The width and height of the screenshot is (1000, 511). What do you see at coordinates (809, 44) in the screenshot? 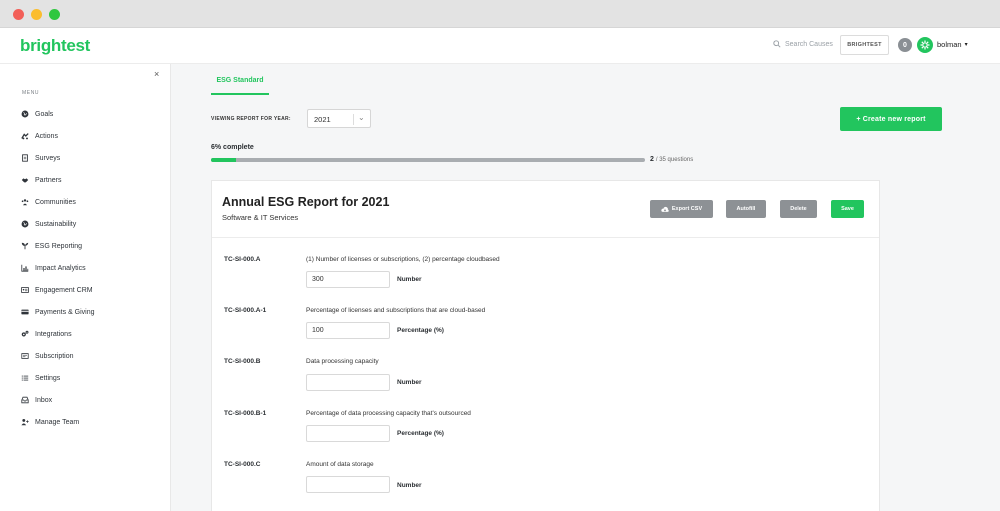
I see `search-placeholder: Search Causes` at bounding box center [809, 44].